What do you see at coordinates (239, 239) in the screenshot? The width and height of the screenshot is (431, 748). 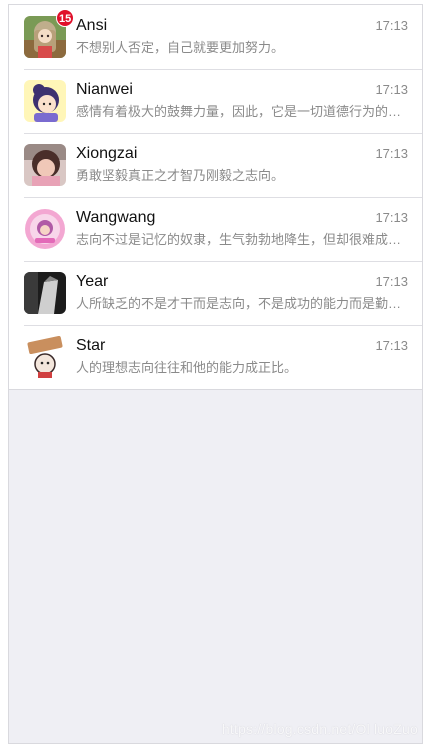 I see `message-preview: 志向不过是记忆的奴隶，生气勃勃地降生，但却很难成长。` at bounding box center [239, 239].